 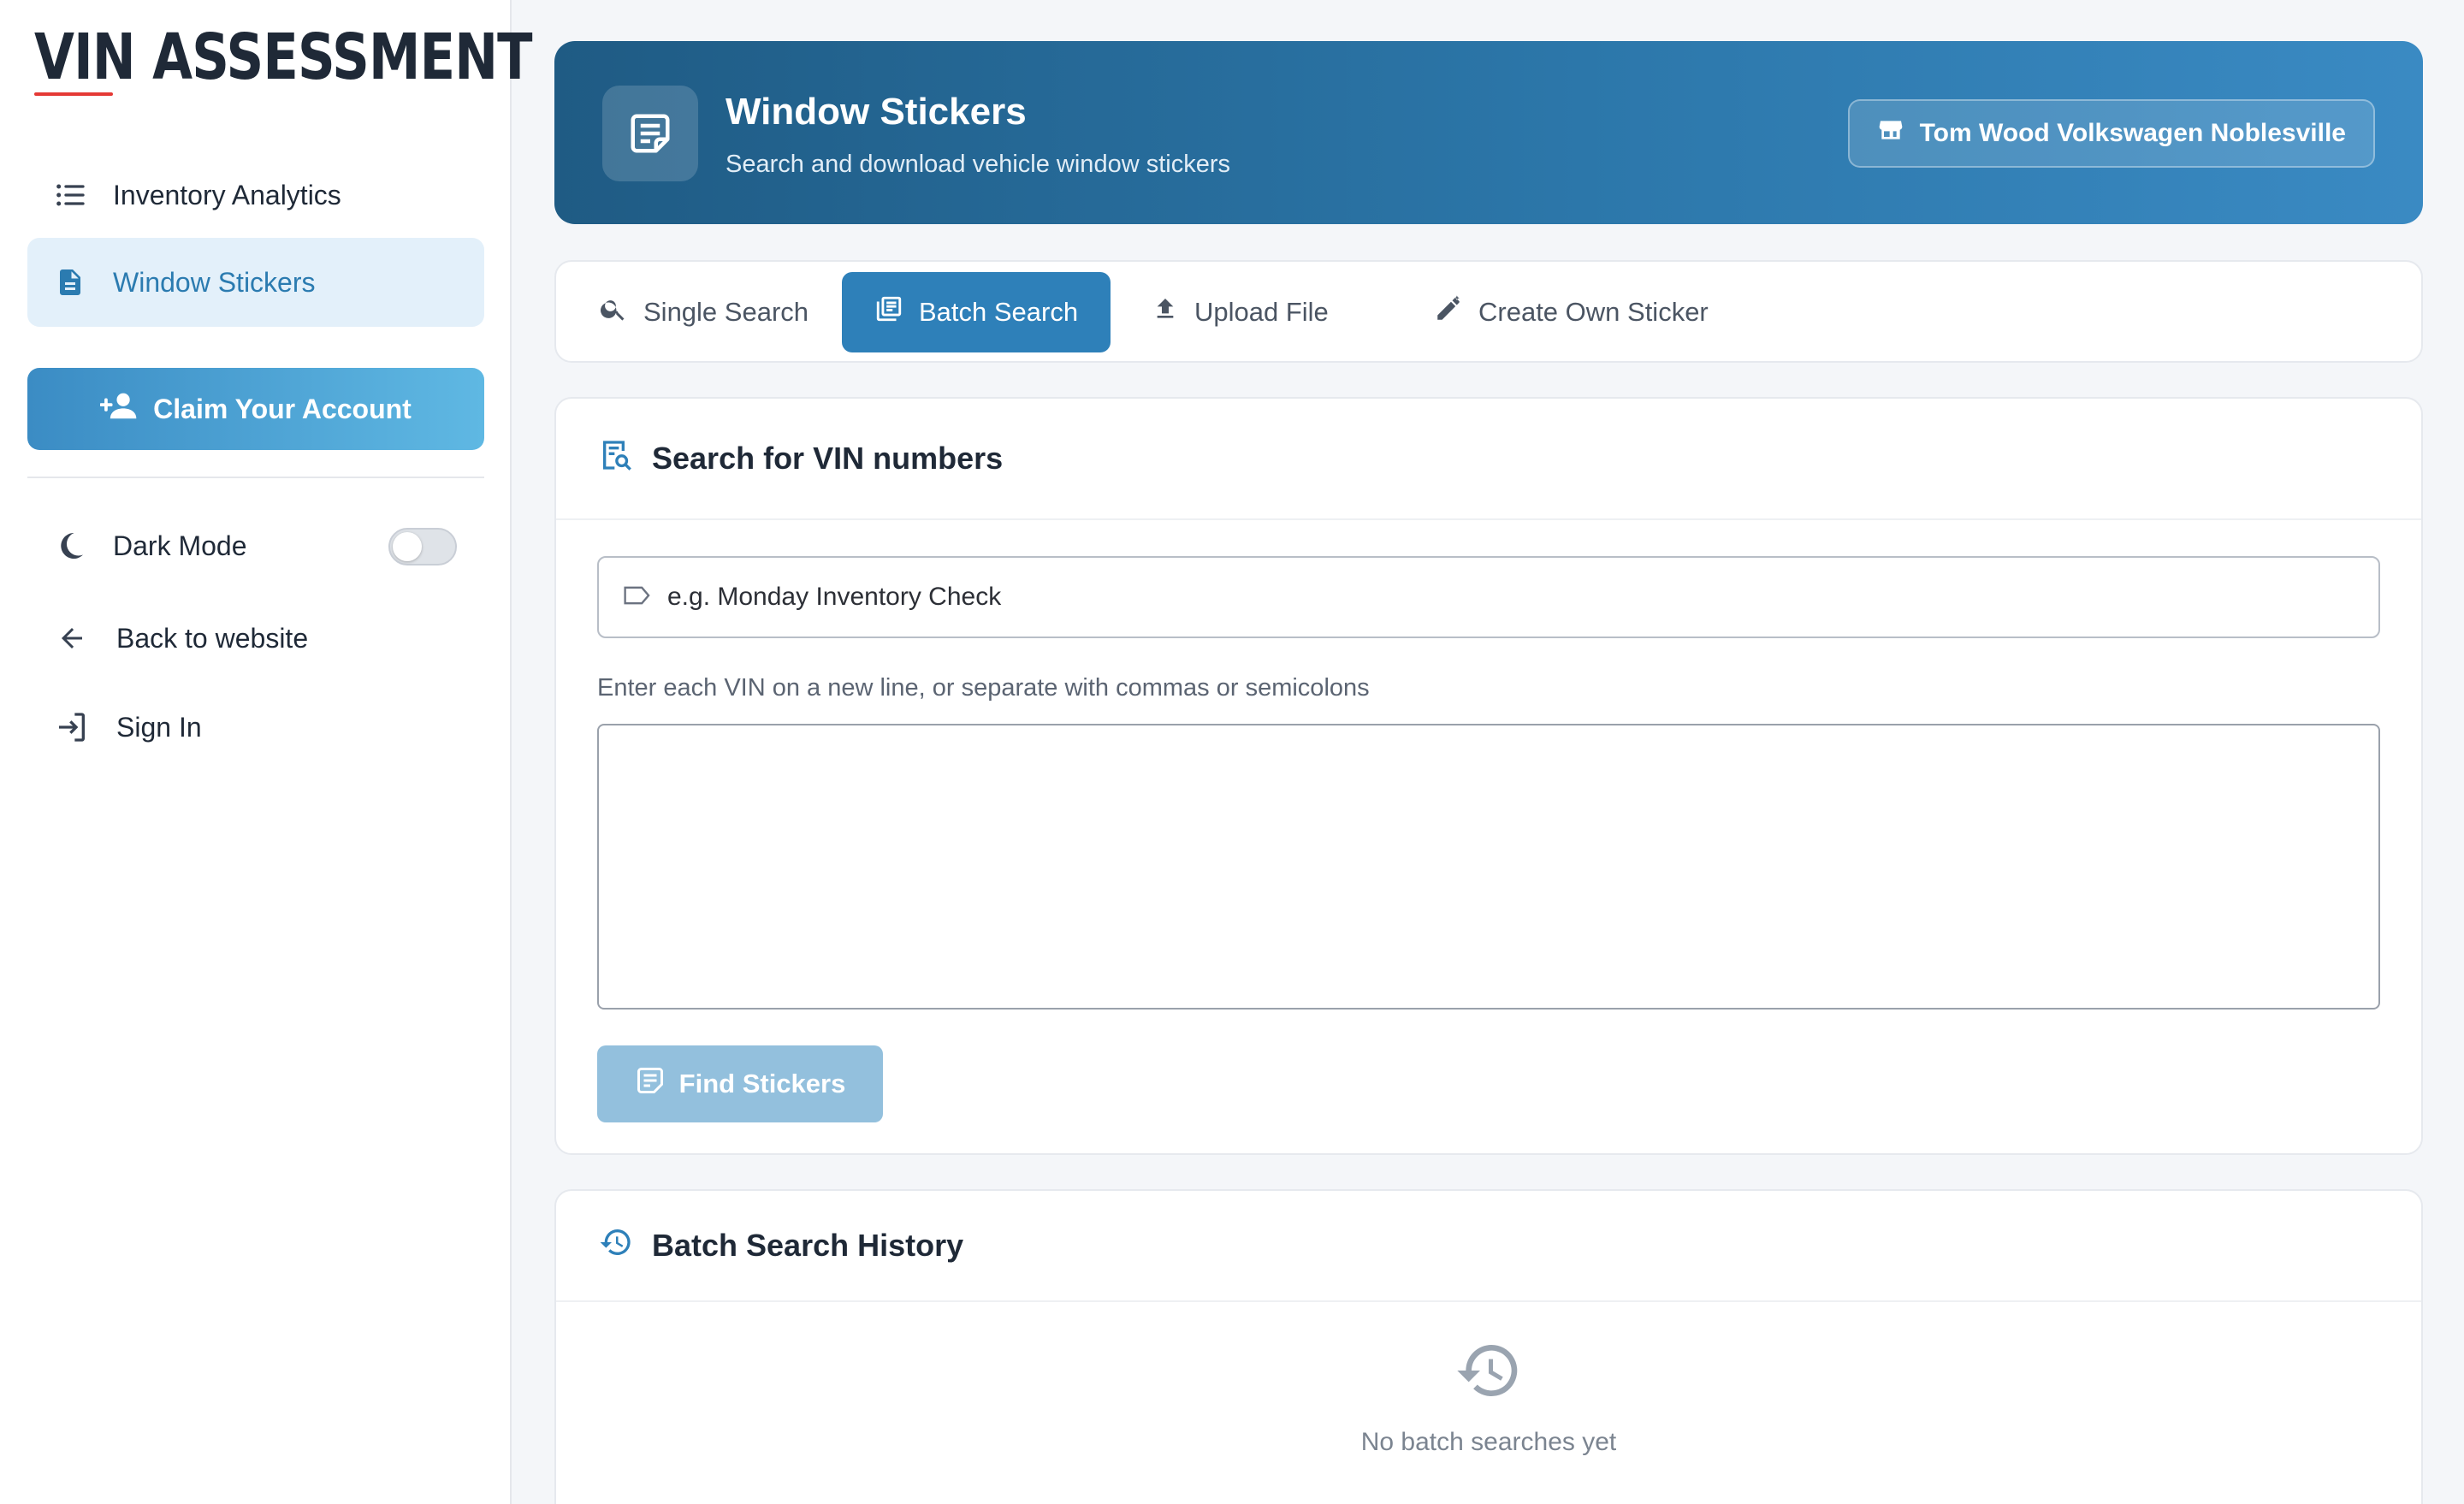 What do you see at coordinates (1261, 312) in the screenshot?
I see `tab-label: Upload File` at bounding box center [1261, 312].